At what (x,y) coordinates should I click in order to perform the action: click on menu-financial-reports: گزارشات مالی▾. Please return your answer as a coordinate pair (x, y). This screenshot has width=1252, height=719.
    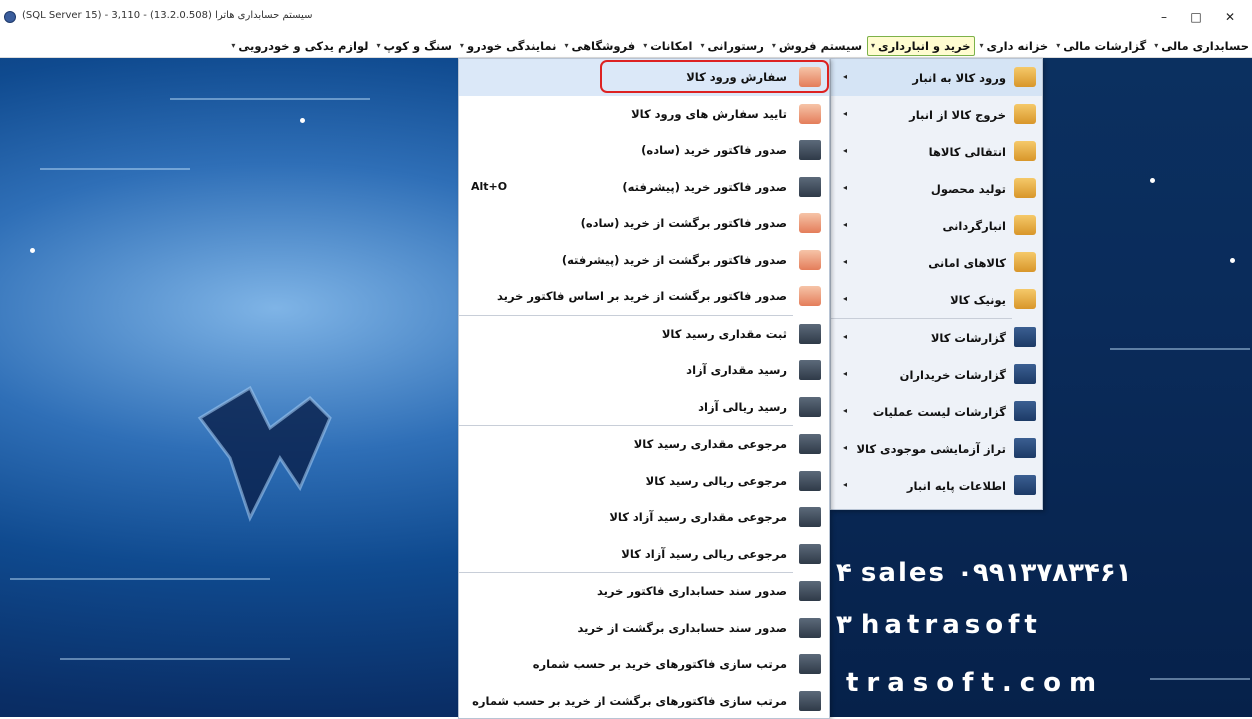
    Looking at the image, I should click on (1101, 46).